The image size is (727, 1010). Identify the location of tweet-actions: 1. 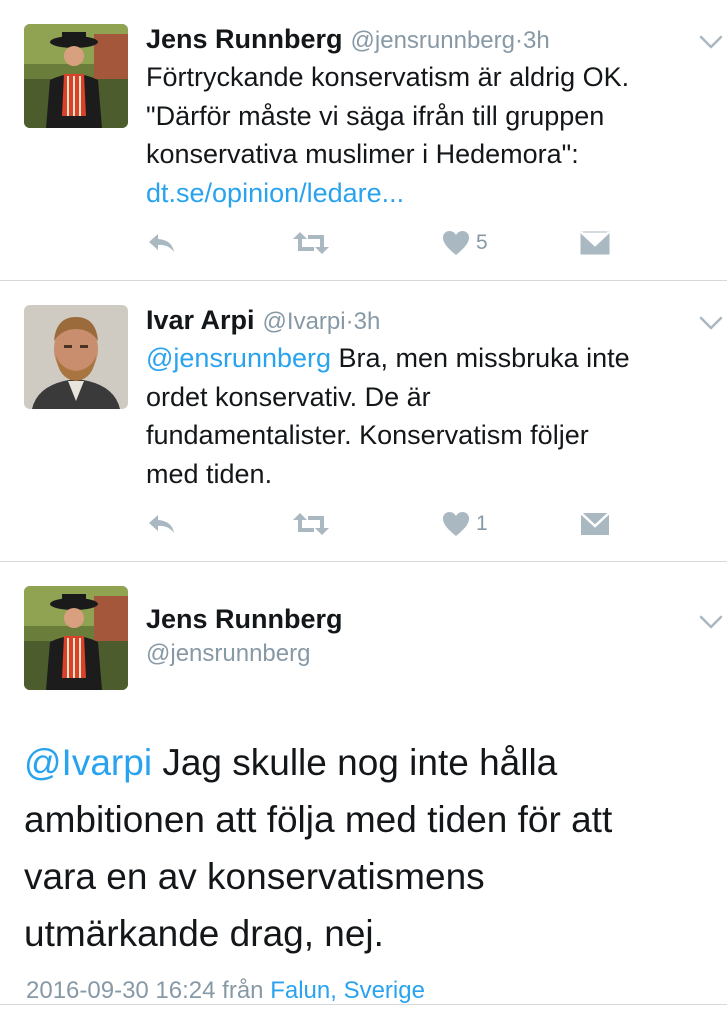
(386, 524).